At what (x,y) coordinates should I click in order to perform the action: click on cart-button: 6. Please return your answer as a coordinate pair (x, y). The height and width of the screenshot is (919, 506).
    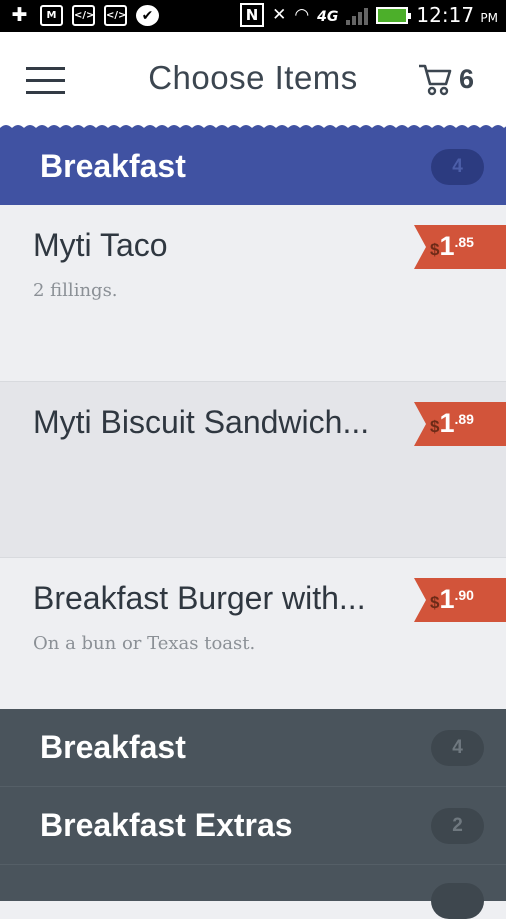
    Looking at the image, I should click on (445, 79).